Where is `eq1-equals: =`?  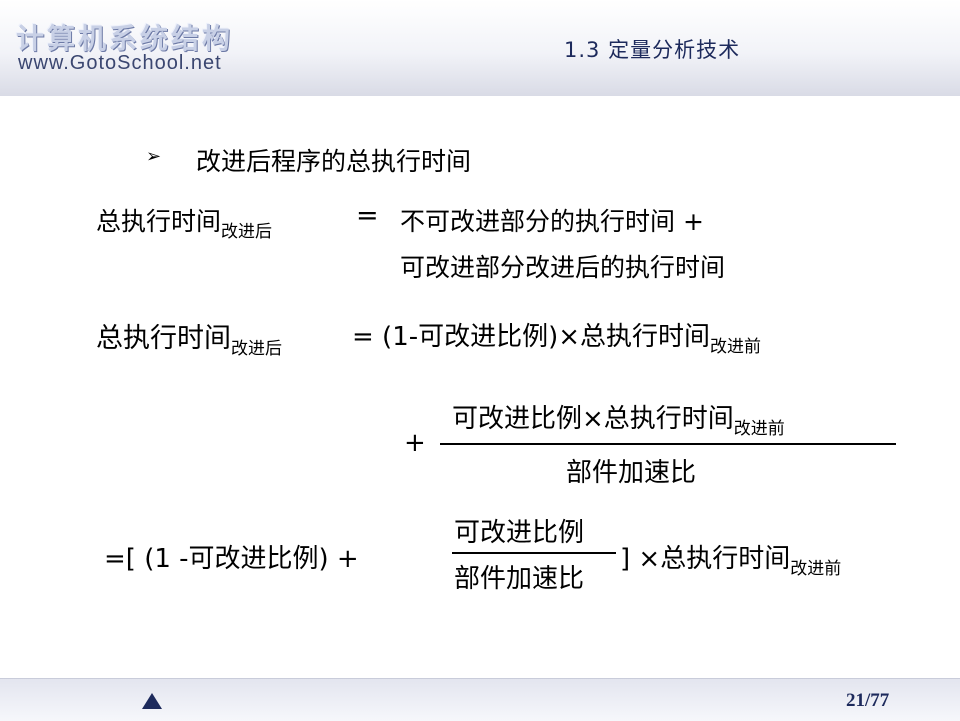 eq1-equals: = is located at coordinates (367, 215).